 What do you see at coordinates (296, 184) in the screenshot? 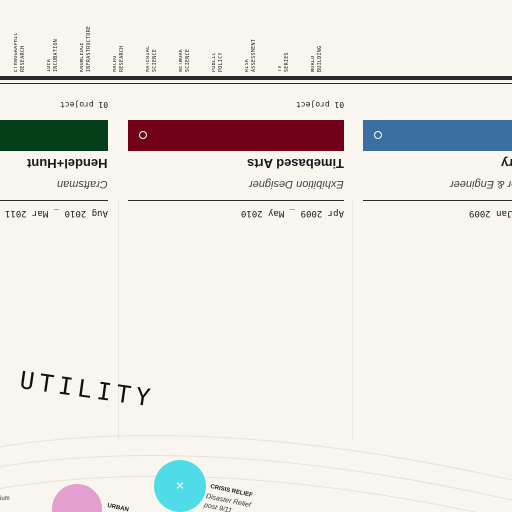
I see `job-role: Exhibition Designer` at bounding box center [296, 184].